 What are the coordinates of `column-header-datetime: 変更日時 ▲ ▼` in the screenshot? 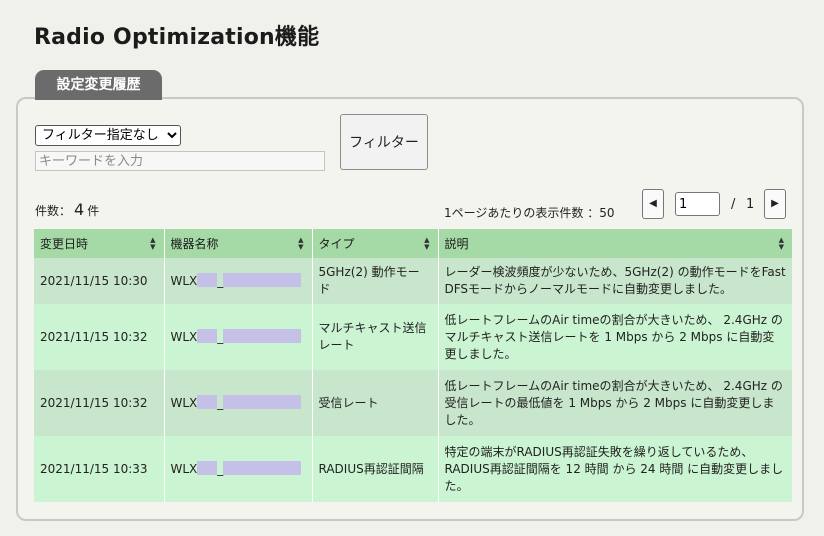 It's located at (99, 243).